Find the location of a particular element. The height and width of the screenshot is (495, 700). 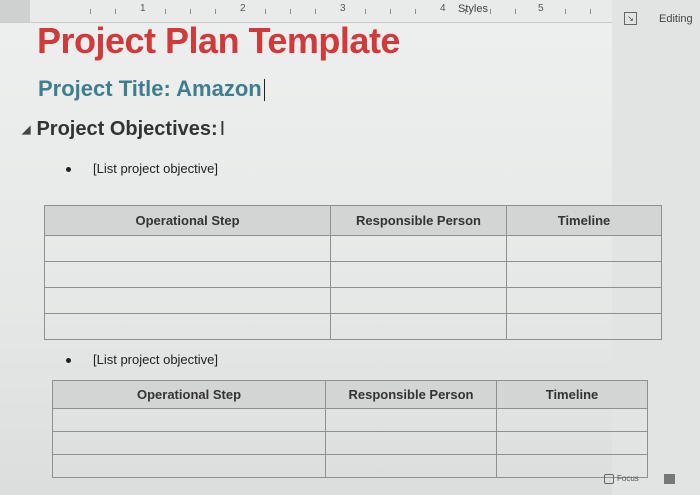

text-cursor is located at coordinates (264, 90).